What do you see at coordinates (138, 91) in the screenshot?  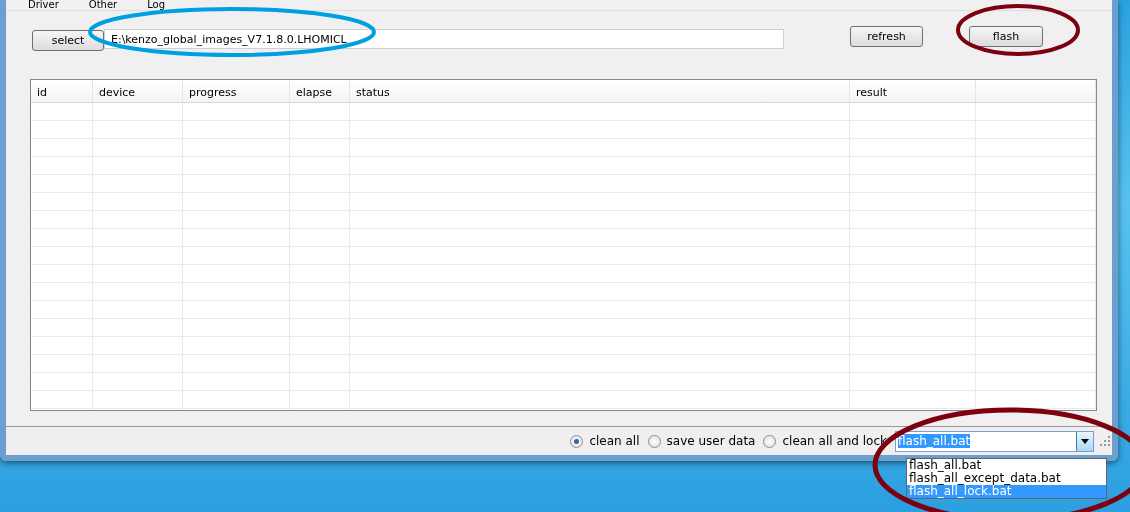 I see `column-header: device` at bounding box center [138, 91].